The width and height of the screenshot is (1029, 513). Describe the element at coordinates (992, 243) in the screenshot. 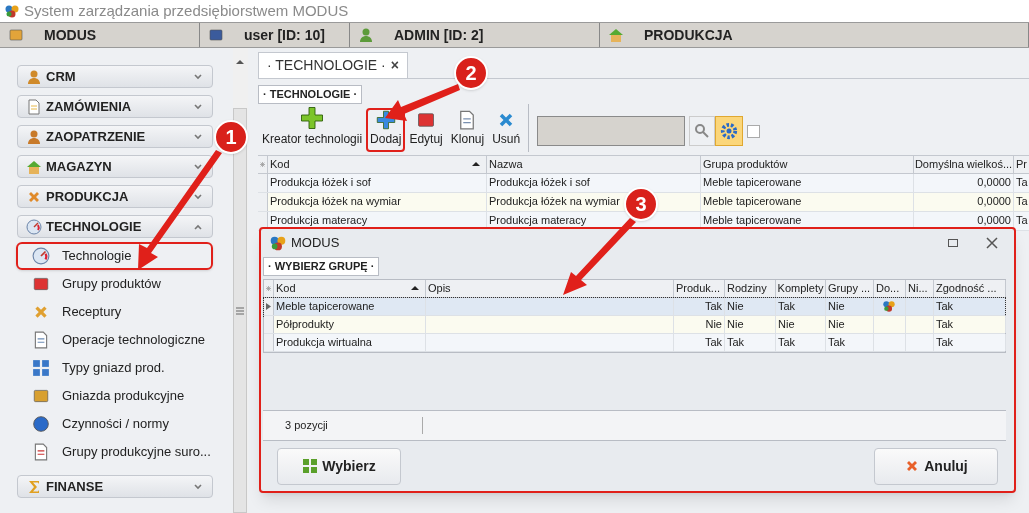

I see `close-icon` at that location.